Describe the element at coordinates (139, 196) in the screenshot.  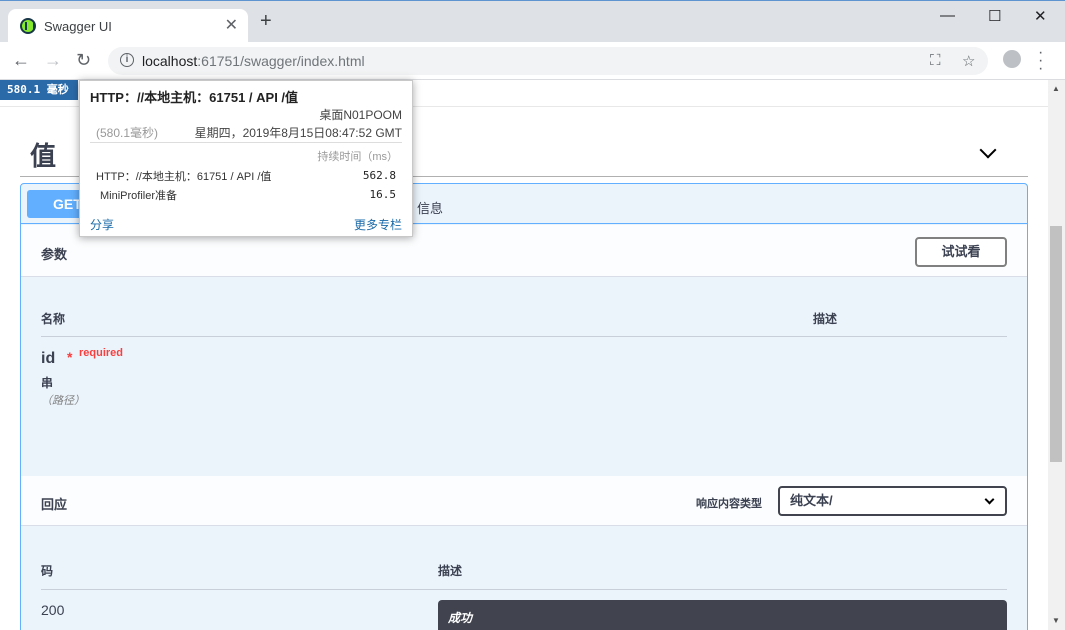
I see `profiler-row-label: MiniProfiler准备` at that location.